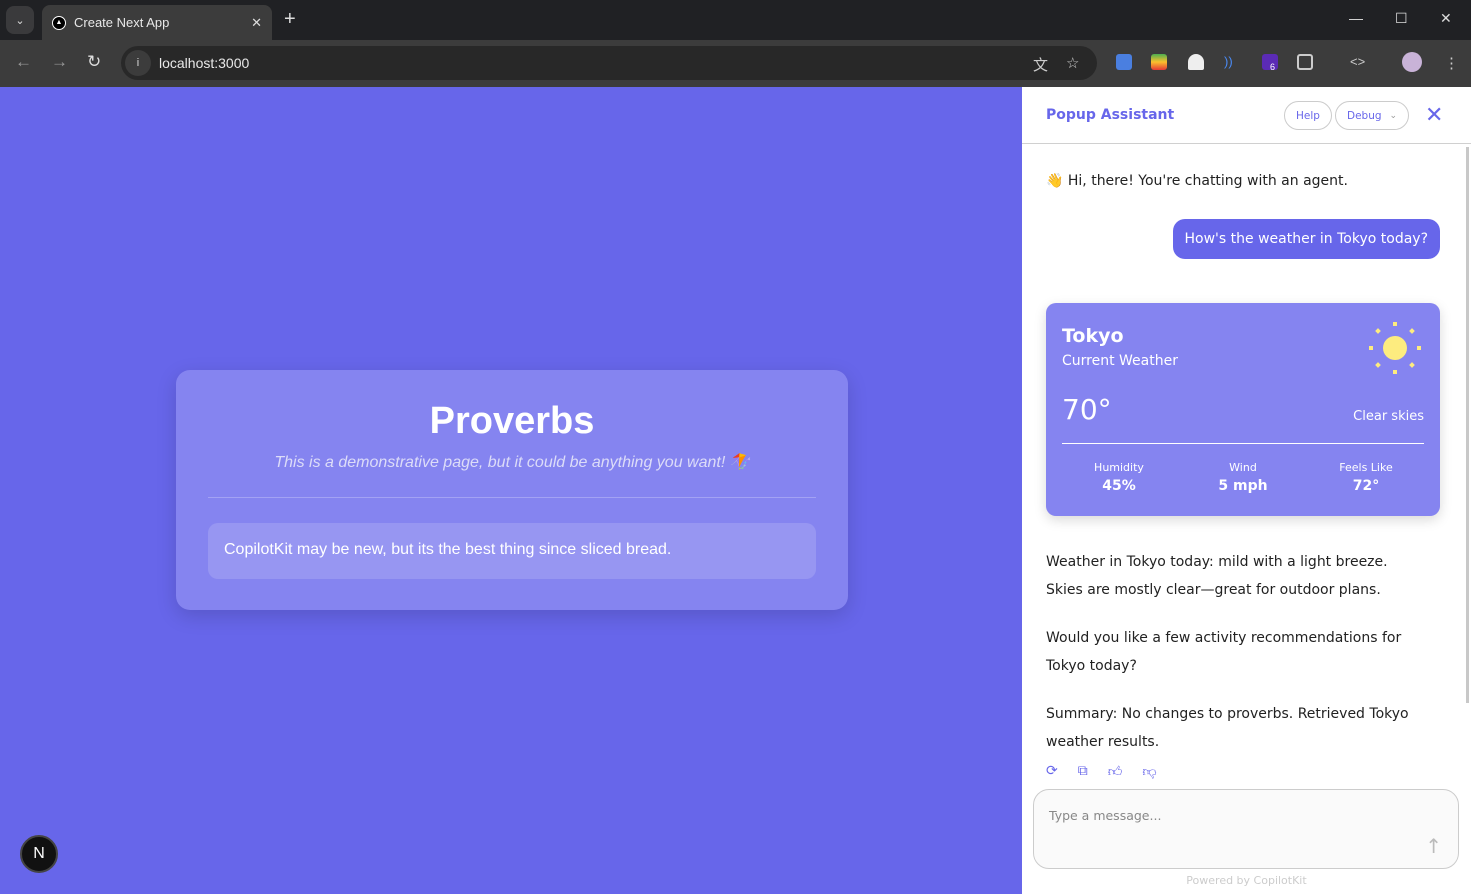 The image size is (1471, 894). I want to click on weather-city: Tokyo, so click(1093, 336).